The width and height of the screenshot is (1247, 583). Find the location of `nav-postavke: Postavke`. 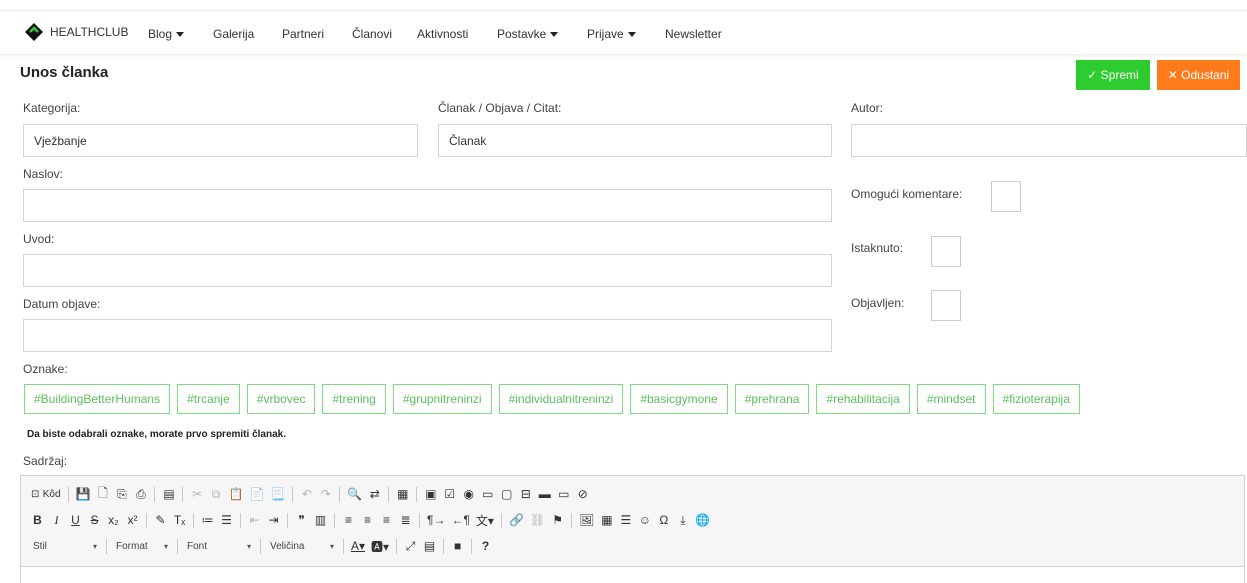

nav-postavke: Postavke is located at coordinates (528, 34).